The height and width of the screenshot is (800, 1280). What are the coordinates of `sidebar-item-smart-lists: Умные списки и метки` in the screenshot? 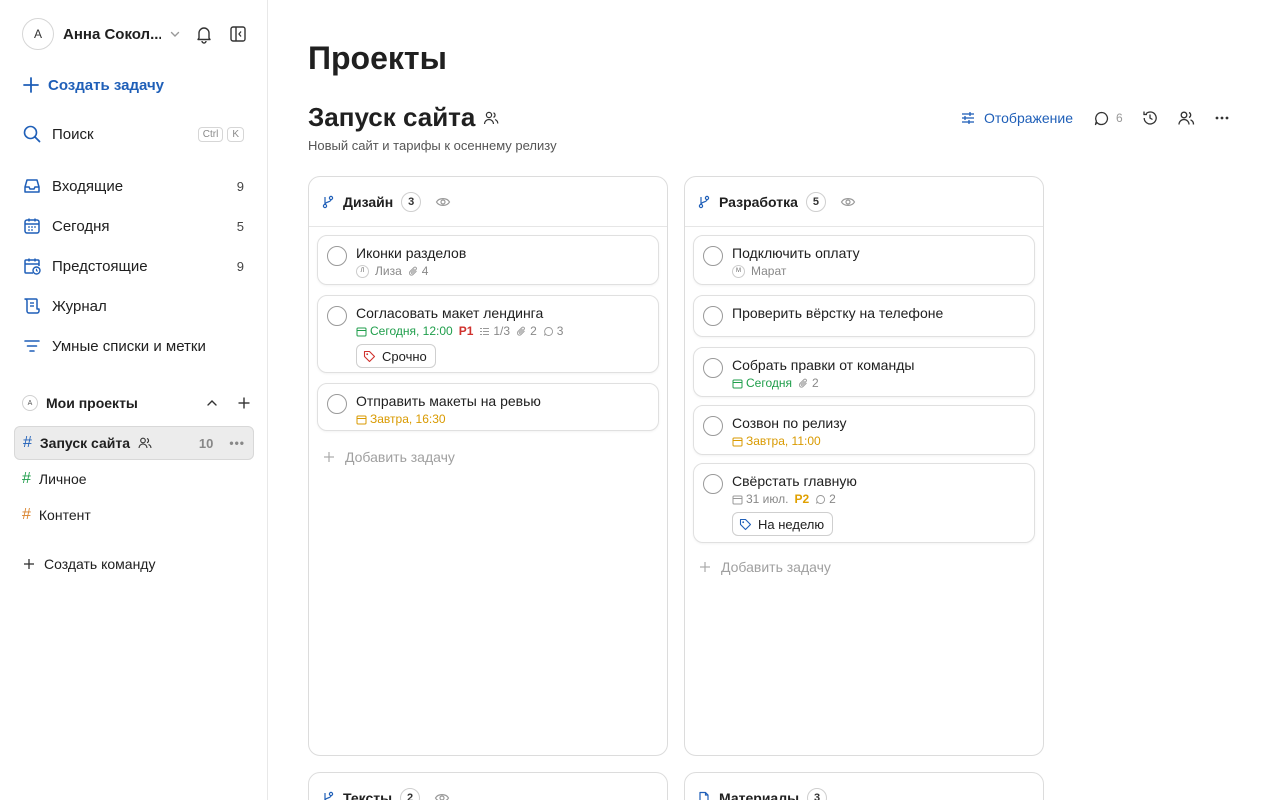 It's located at (133, 346).